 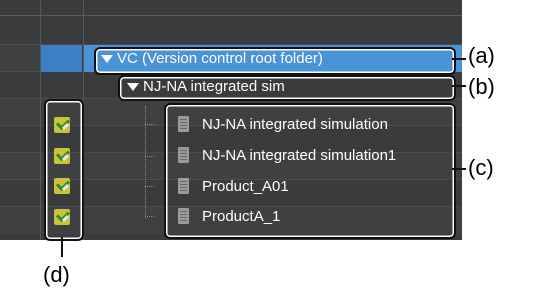 I want to click on selected-status-cell, so click(x=61, y=58).